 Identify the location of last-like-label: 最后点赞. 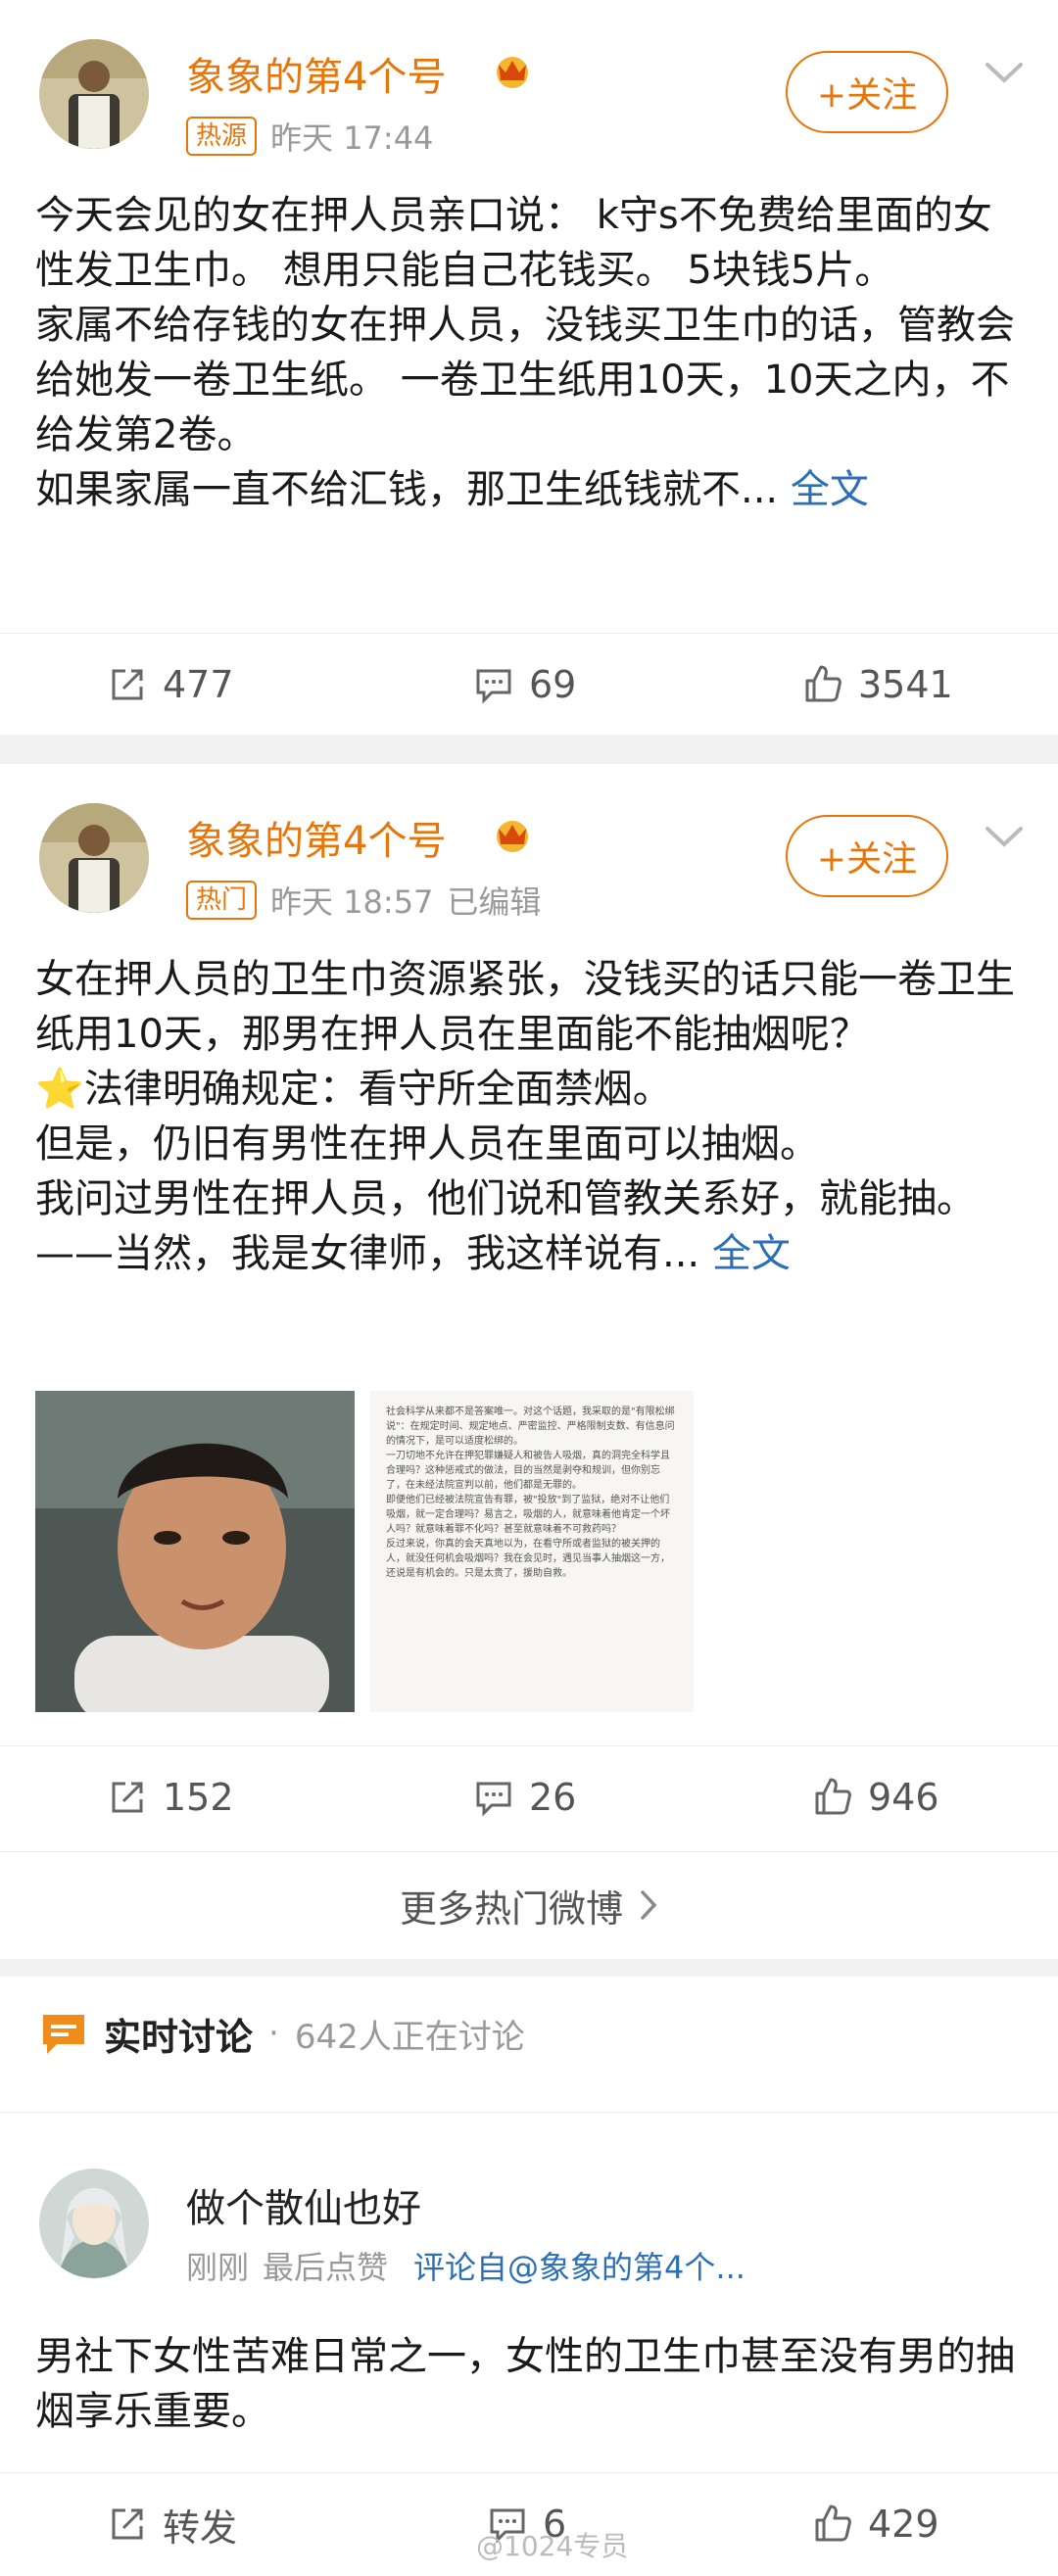
(326, 2267).